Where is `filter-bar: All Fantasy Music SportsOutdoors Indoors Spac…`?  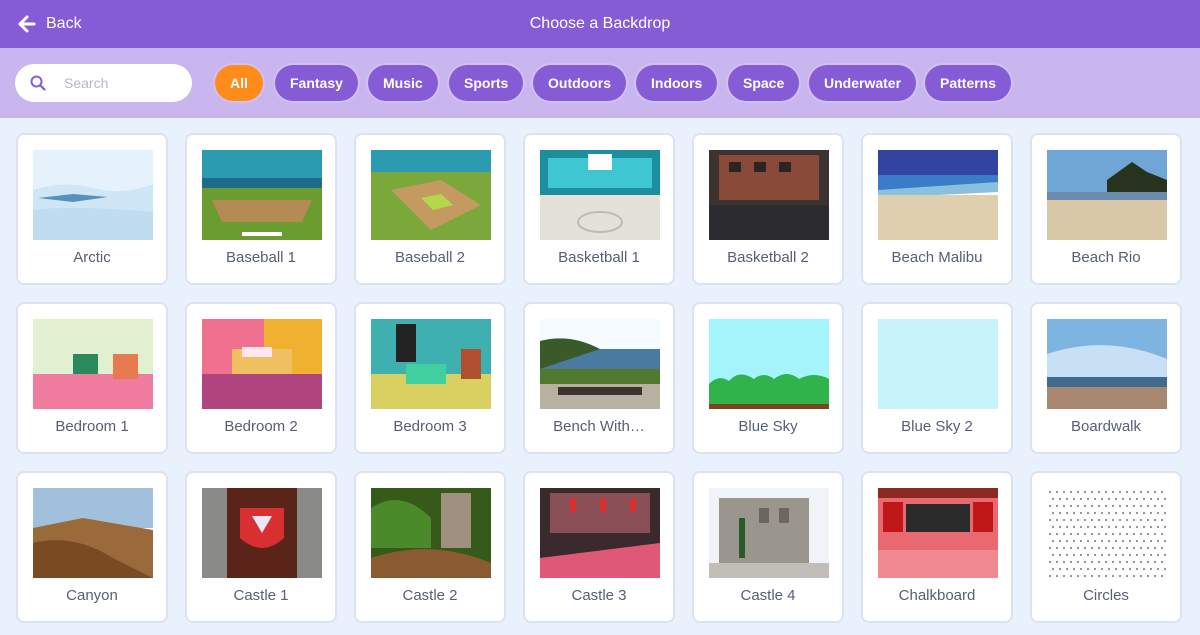 filter-bar: All Fantasy Music SportsOutdoors Indoors Spac… is located at coordinates (600, 83).